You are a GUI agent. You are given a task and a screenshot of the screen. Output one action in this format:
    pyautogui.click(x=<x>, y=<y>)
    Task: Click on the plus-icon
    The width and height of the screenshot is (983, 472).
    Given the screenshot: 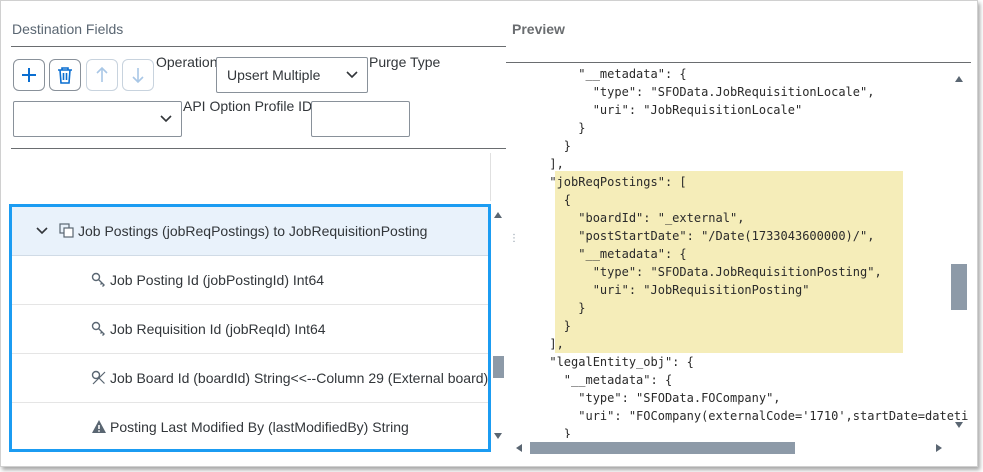 What is the action you would take?
    pyautogui.click(x=29, y=75)
    